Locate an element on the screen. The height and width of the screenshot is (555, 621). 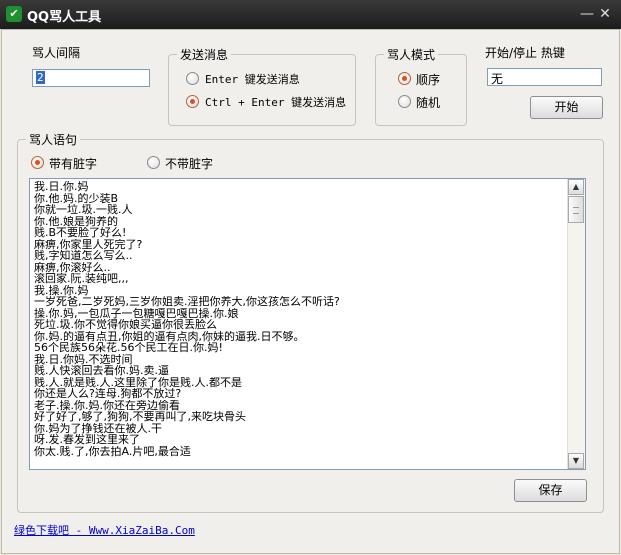
radio-random is located at coordinates (404, 101).